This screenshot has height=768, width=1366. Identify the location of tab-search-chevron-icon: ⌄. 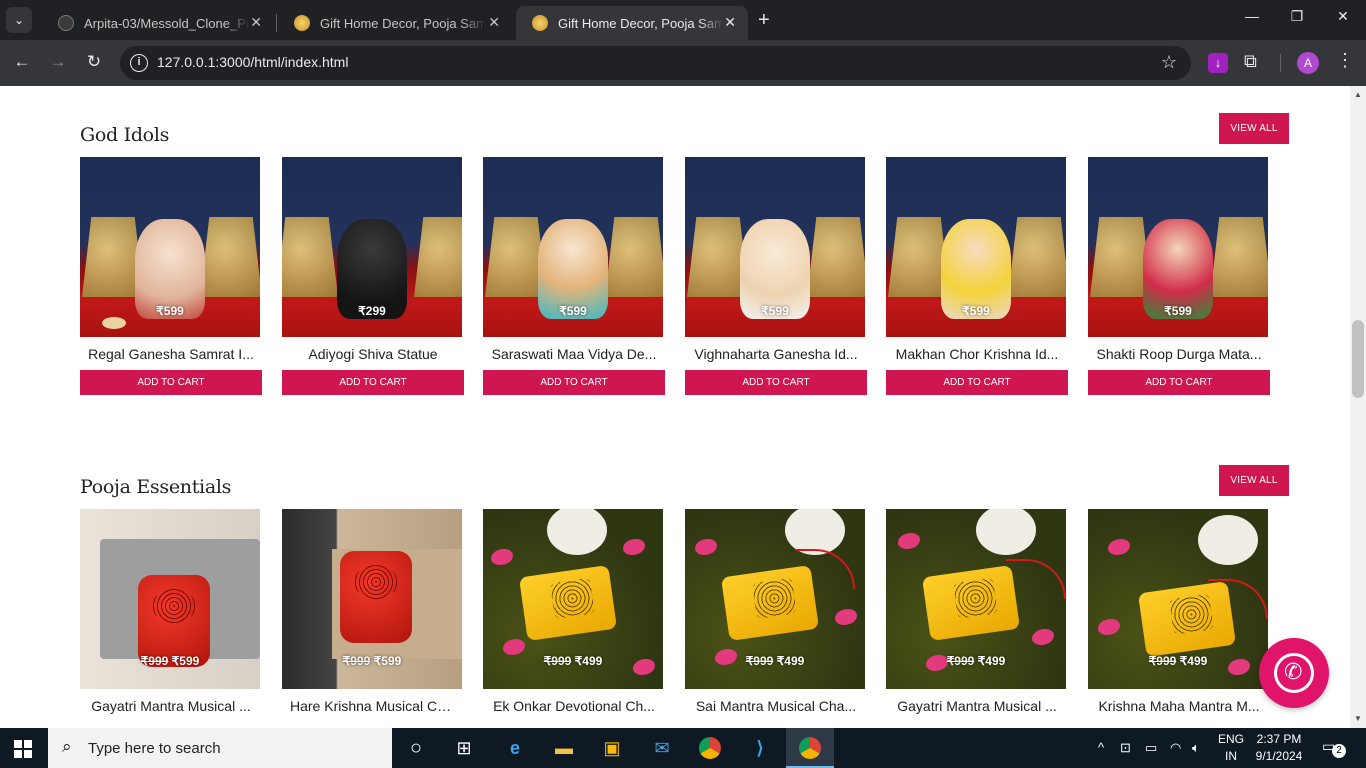
(19, 20).